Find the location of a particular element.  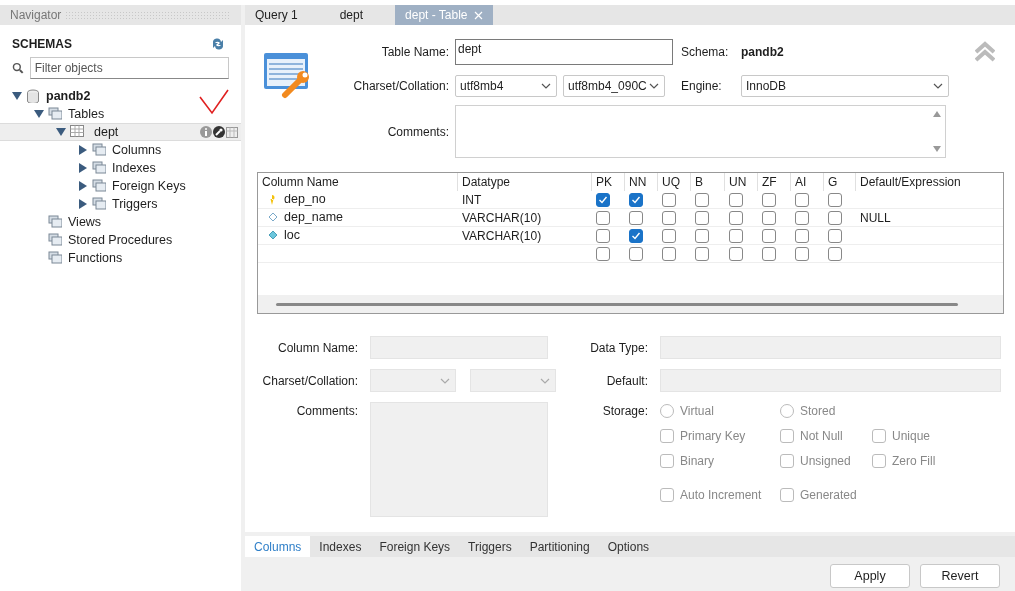

field-label: Schema: is located at coordinates (705, 52).